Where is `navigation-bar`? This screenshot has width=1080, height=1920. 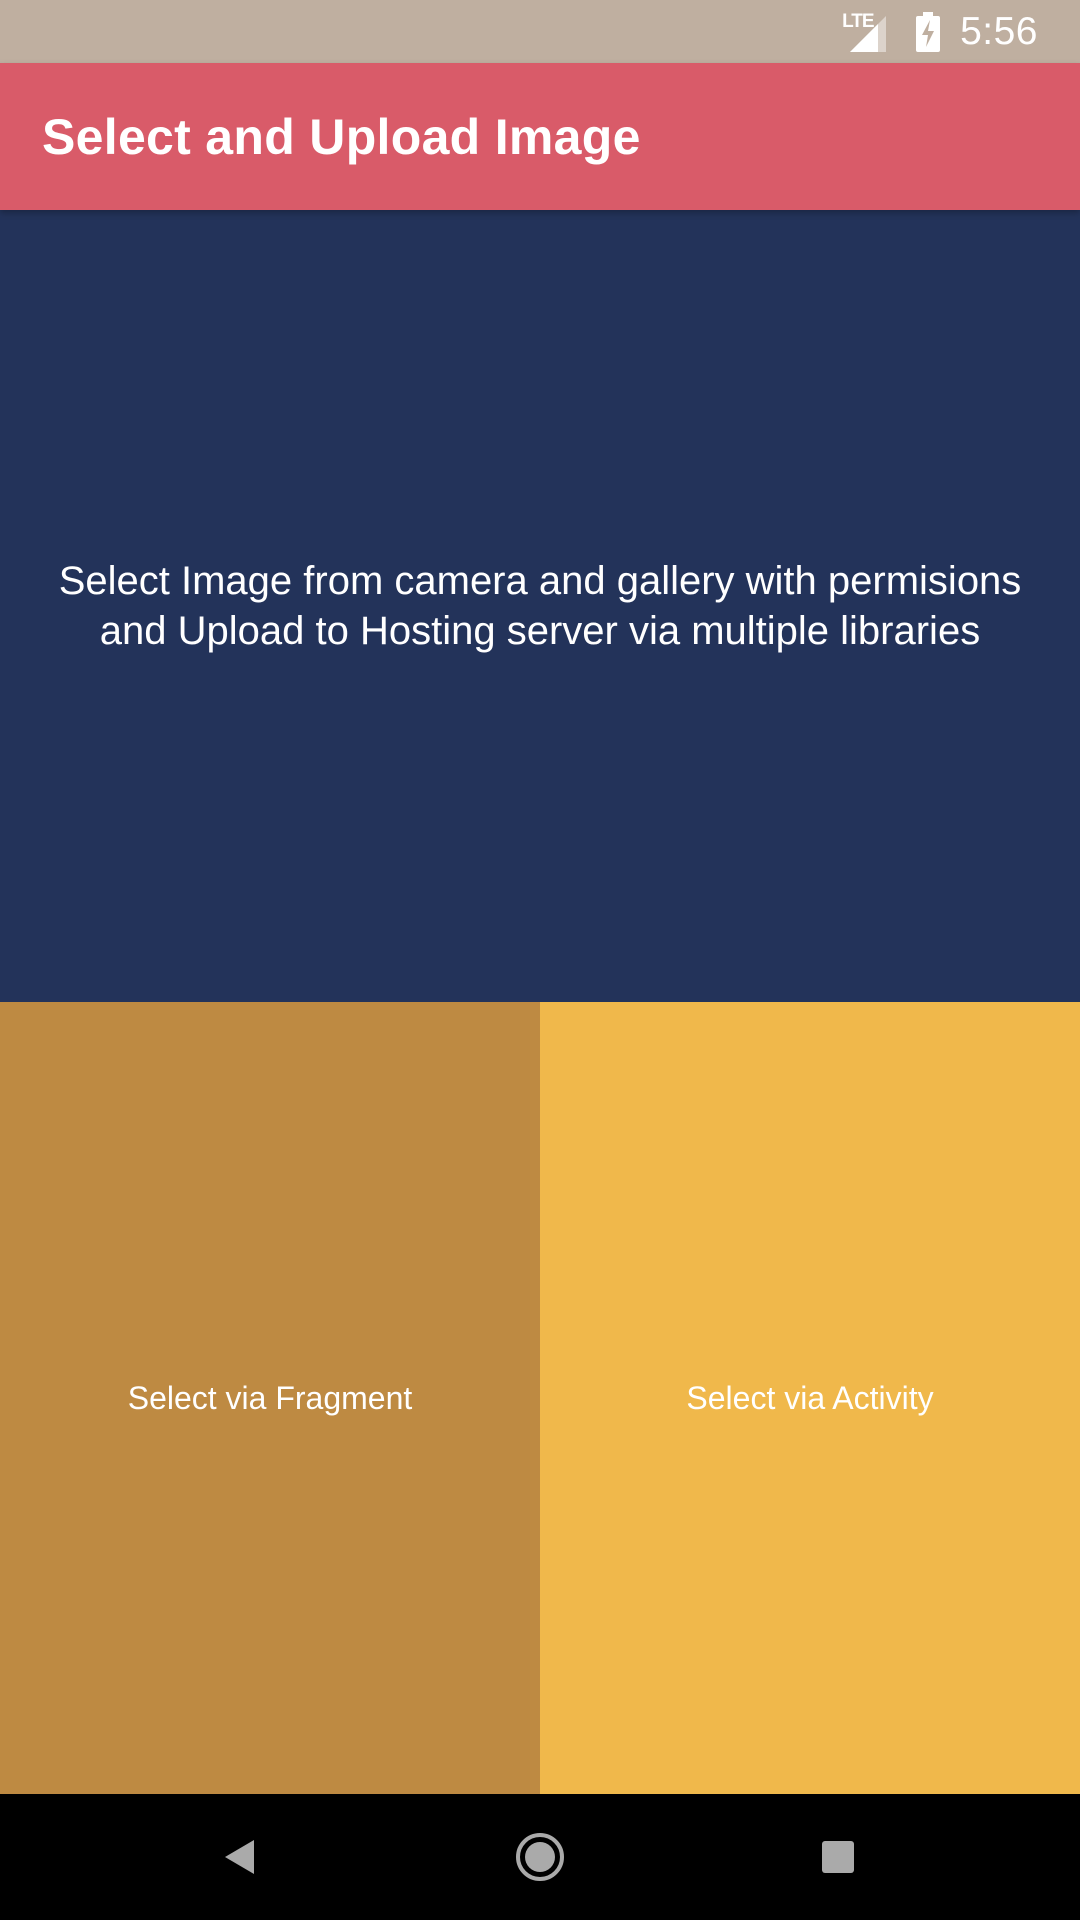
navigation-bar is located at coordinates (540, 1857).